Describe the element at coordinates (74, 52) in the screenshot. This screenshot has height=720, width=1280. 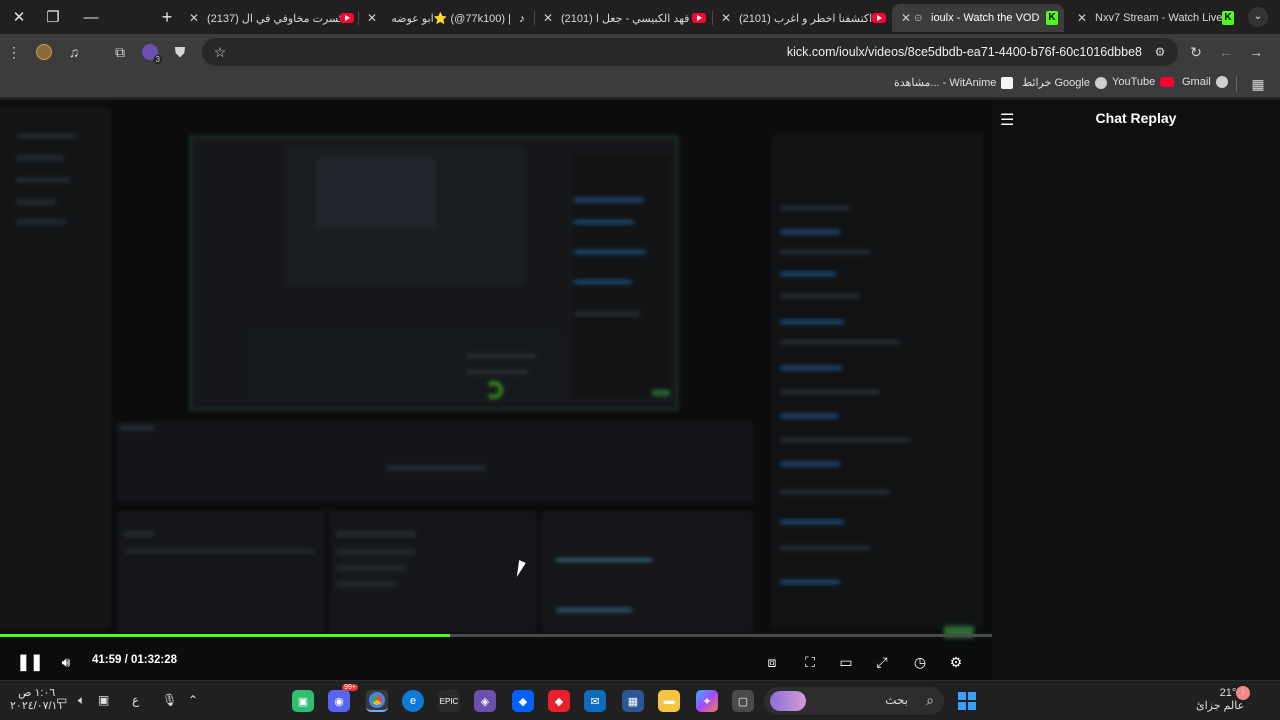
I see `media-controls-icon: ♫` at that location.